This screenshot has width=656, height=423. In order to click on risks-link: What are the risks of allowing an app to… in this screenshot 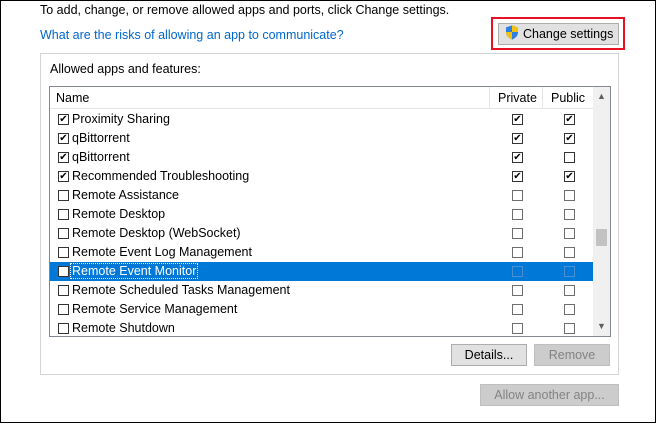, I will do `click(192, 35)`.